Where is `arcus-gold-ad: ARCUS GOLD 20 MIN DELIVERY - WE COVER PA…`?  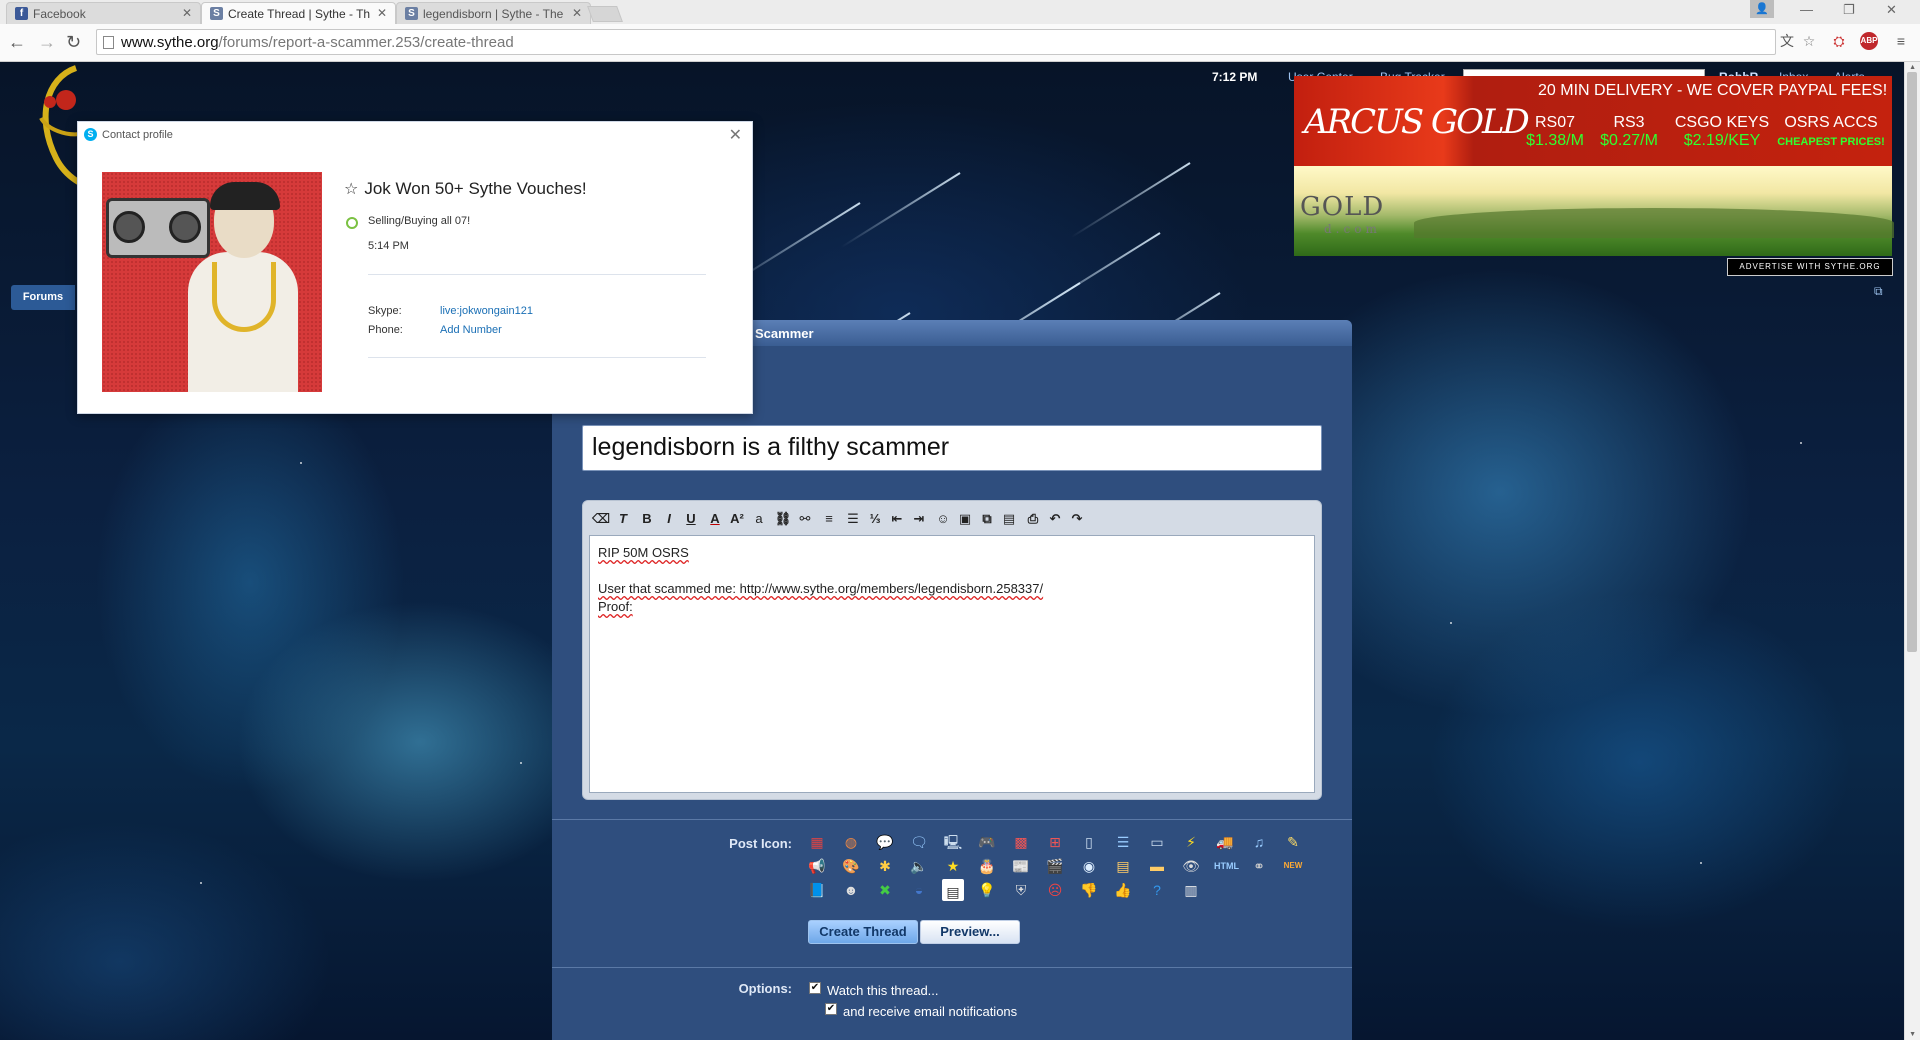
arcus-gold-ad: ARCUS GOLD 20 MIN DELIVERY - WE COVER PA… is located at coordinates (1593, 121).